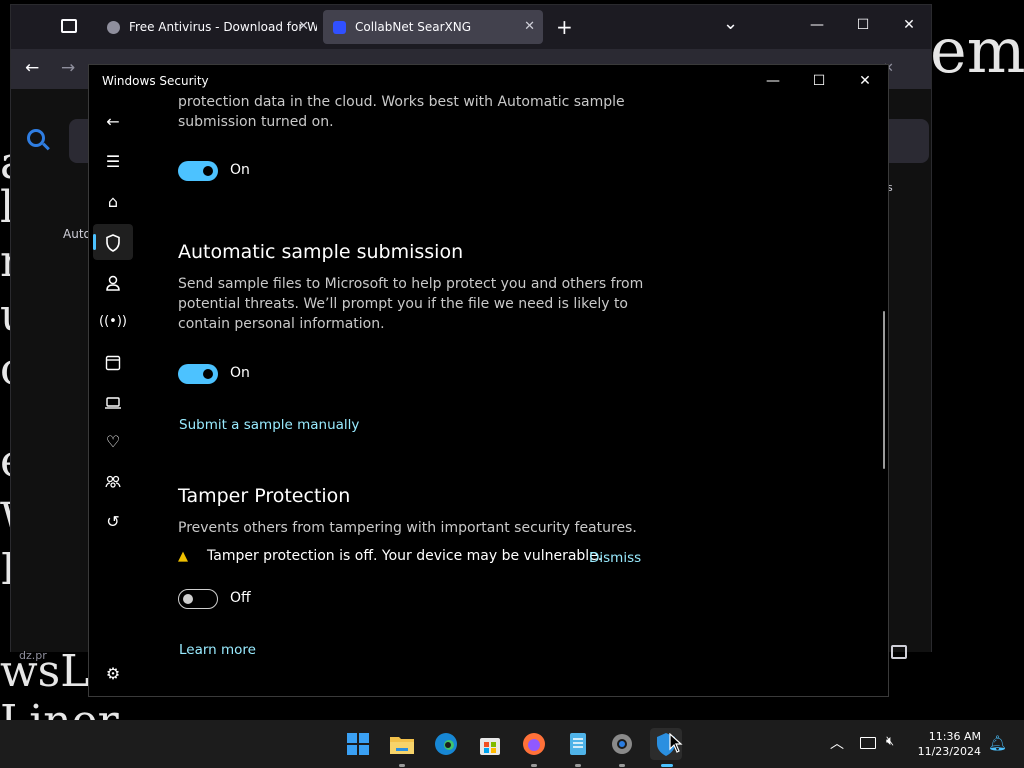  I want to click on back-icon: ←, so click(113, 122).